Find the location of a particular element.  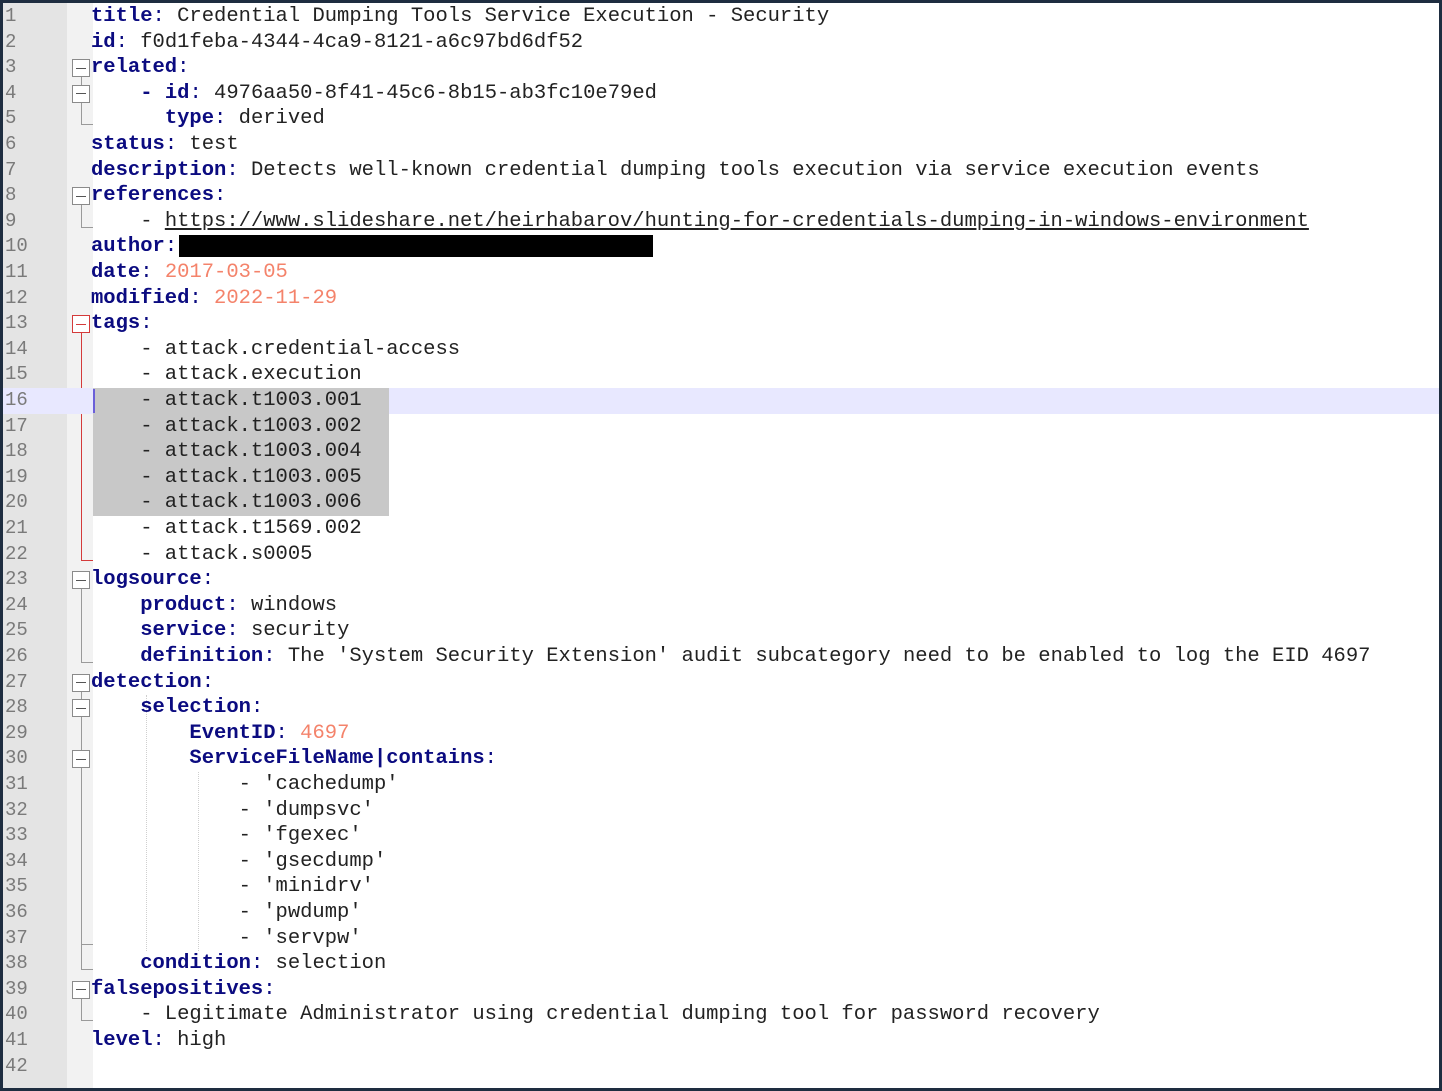

line-text: - 'servpw' is located at coordinates (226, 939).